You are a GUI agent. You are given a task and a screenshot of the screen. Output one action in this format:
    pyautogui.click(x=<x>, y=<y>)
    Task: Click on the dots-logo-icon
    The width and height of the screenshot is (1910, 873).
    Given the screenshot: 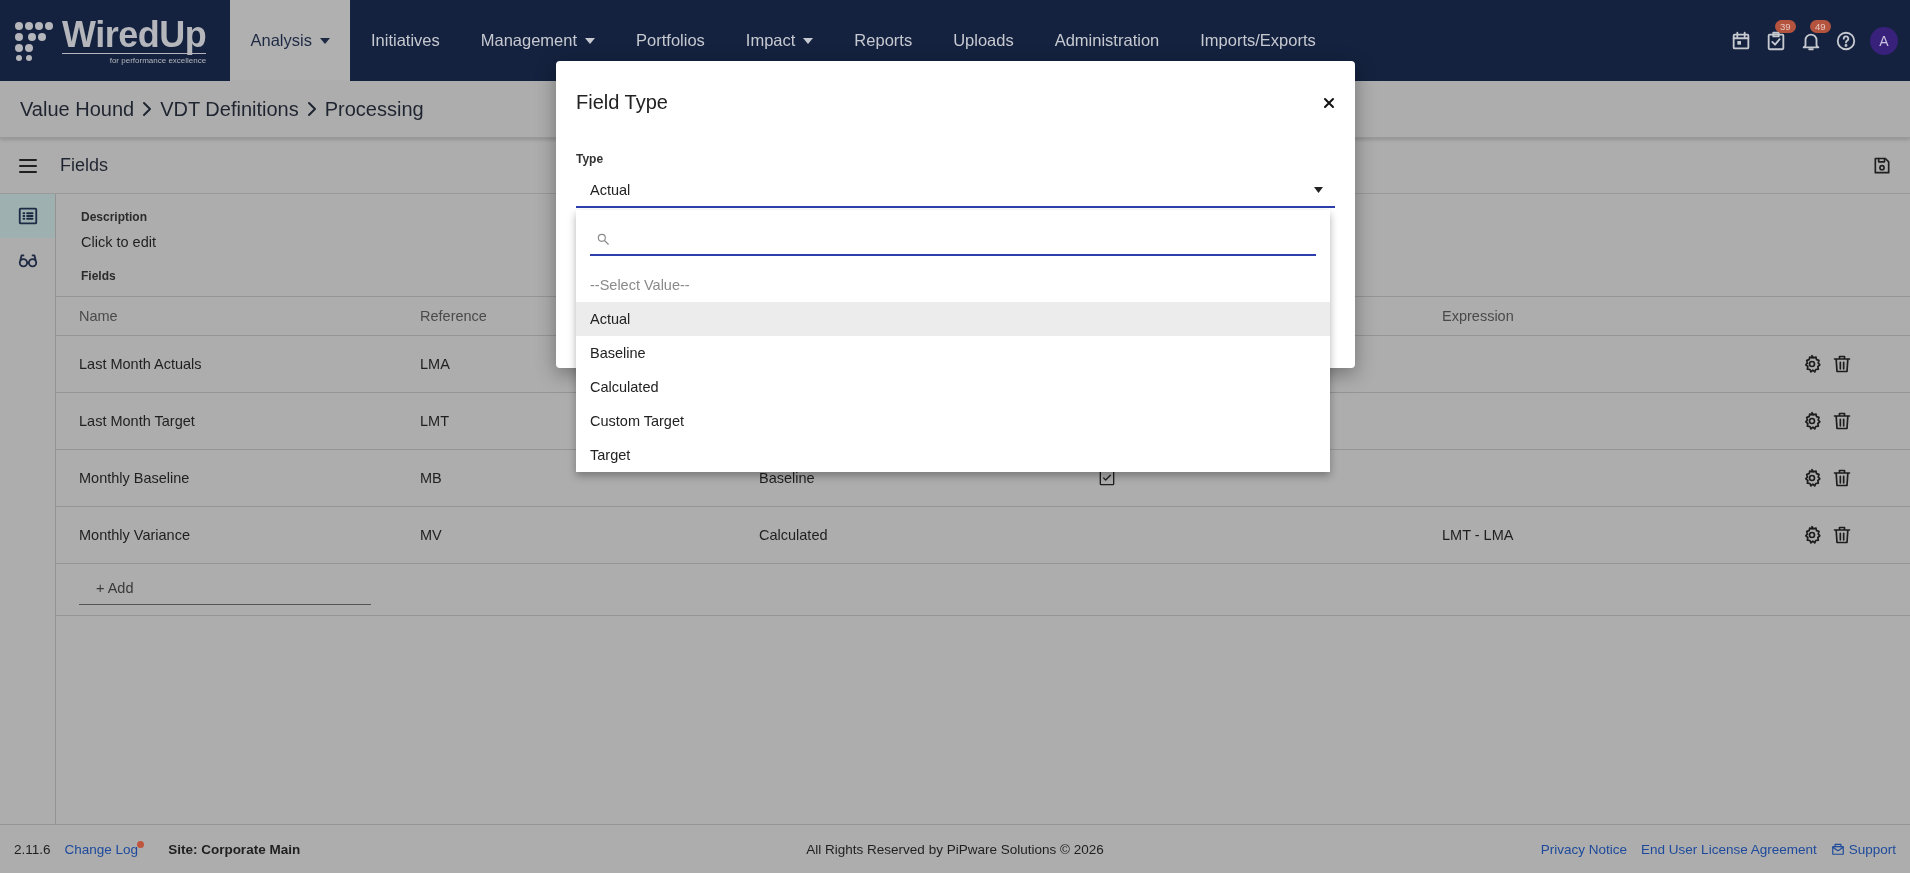 What is the action you would take?
    pyautogui.click(x=34, y=40)
    